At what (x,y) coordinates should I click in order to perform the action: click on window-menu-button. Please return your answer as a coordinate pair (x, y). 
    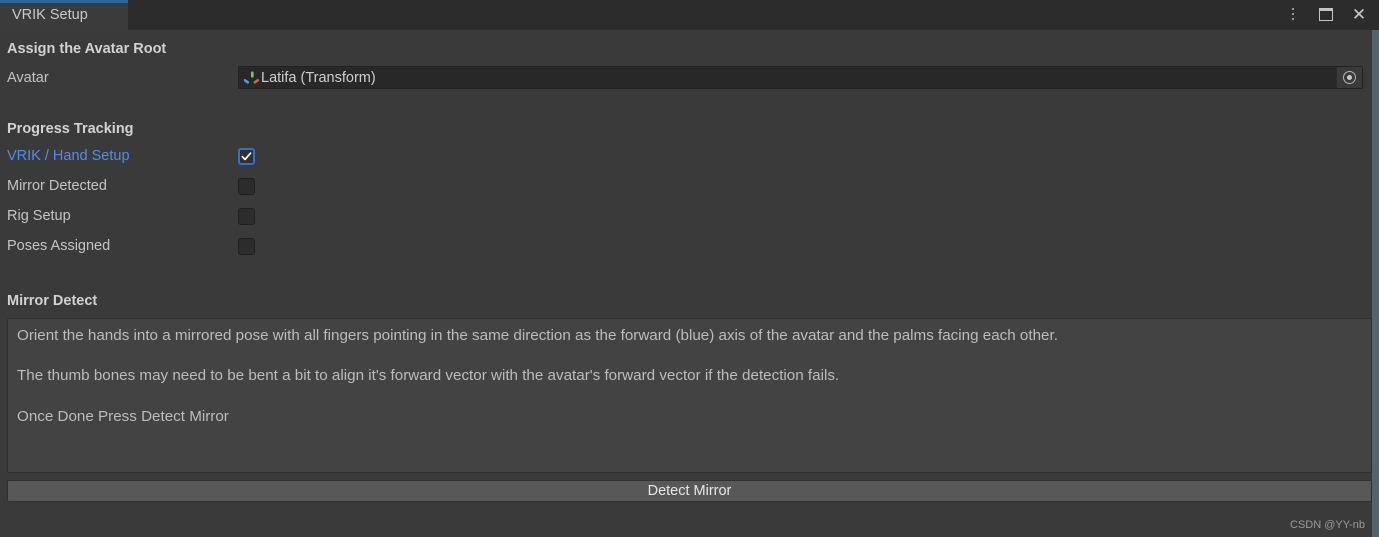
    Looking at the image, I should click on (1293, 14).